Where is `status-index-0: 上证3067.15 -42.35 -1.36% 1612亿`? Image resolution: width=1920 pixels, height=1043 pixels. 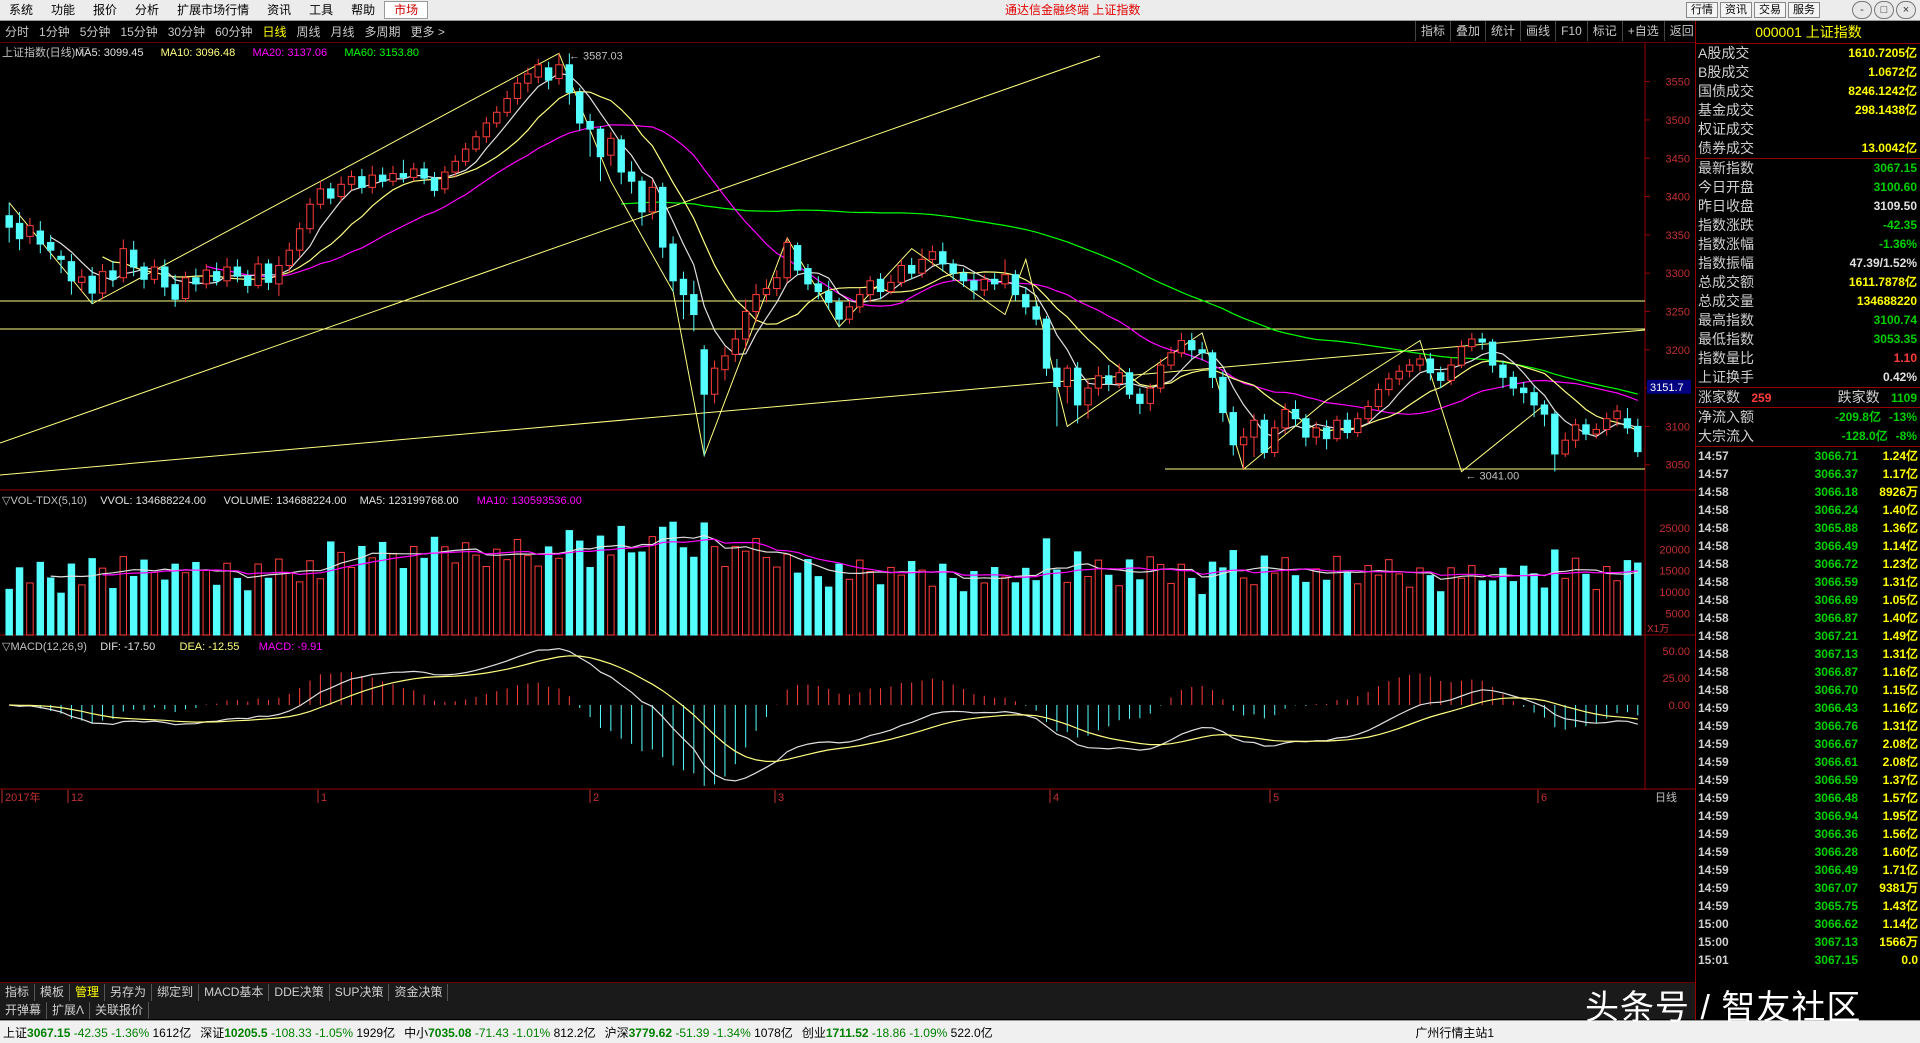 status-index-0: 上证3067.15 -42.35 -1.36% 1612亿 is located at coordinates (98, 1032).